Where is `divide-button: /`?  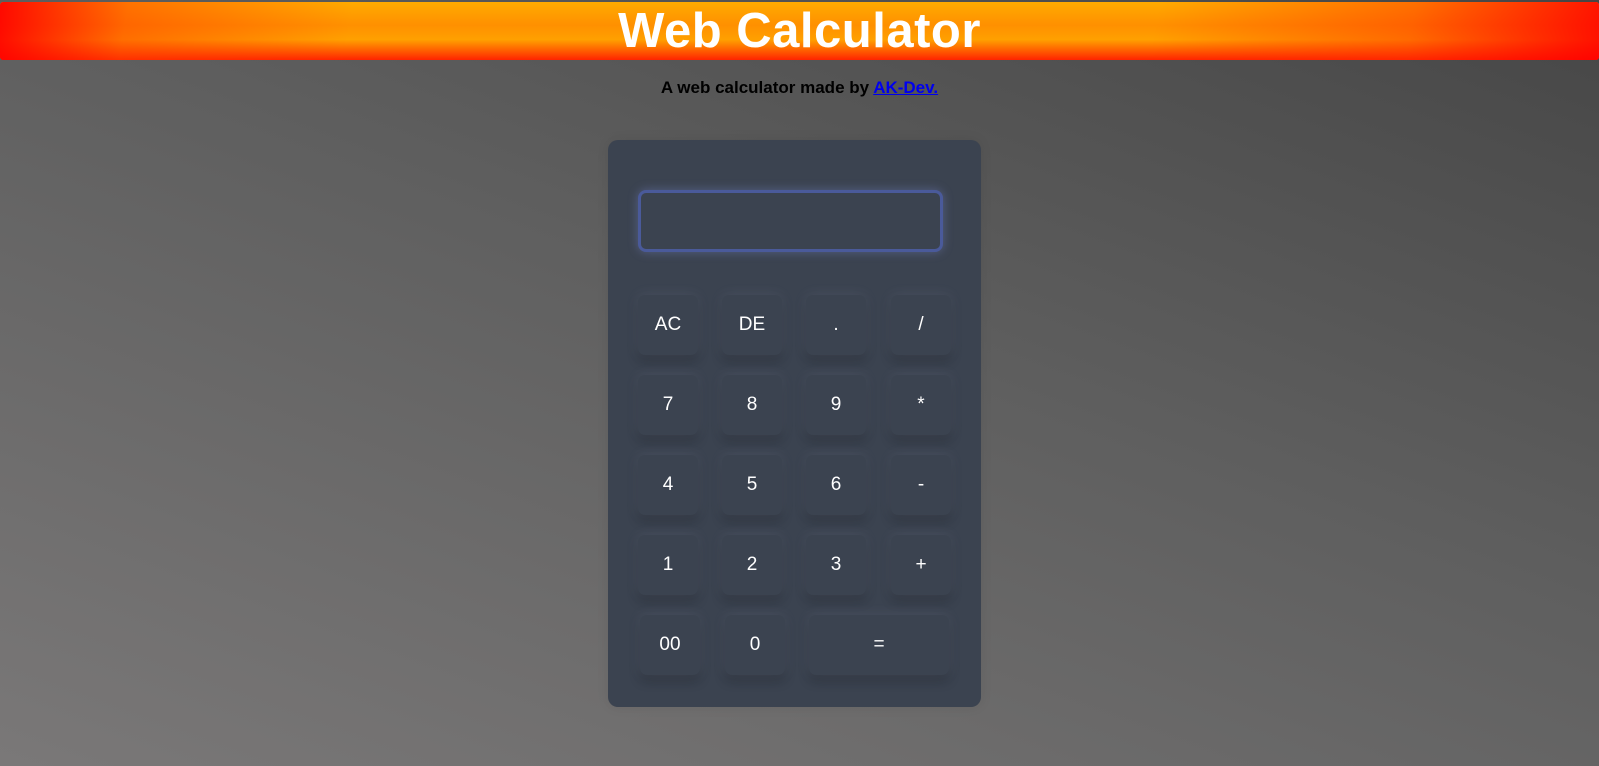 divide-button: / is located at coordinates (921, 325).